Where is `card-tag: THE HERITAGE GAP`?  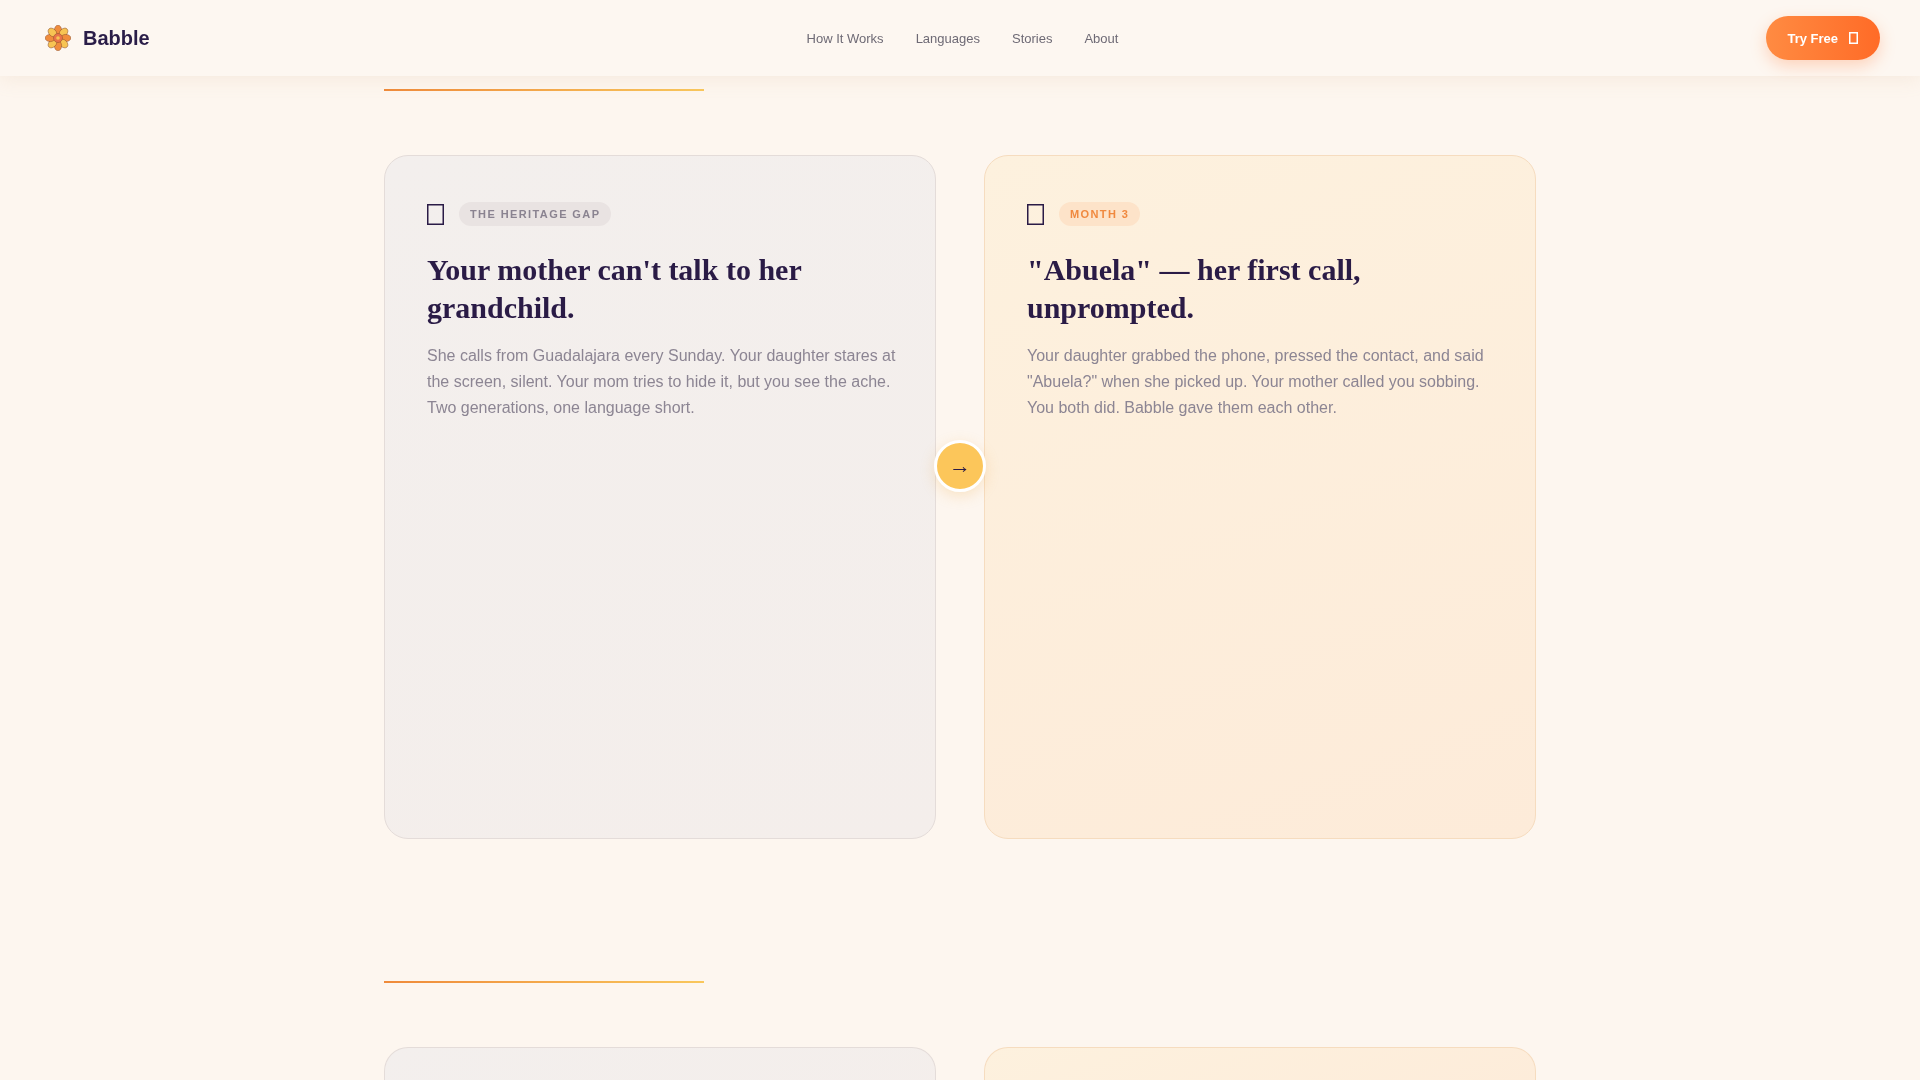 card-tag: THE HERITAGE GAP is located at coordinates (535, 214).